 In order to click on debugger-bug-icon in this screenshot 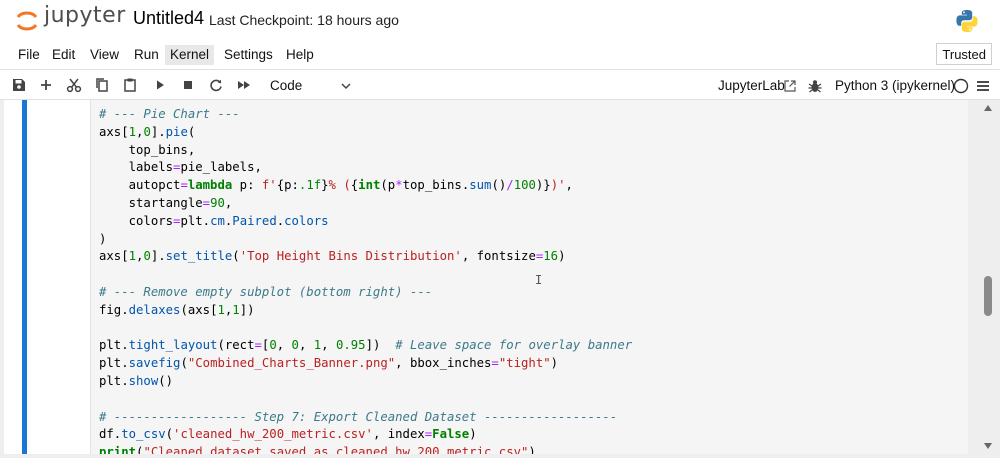, I will do `click(815, 86)`.